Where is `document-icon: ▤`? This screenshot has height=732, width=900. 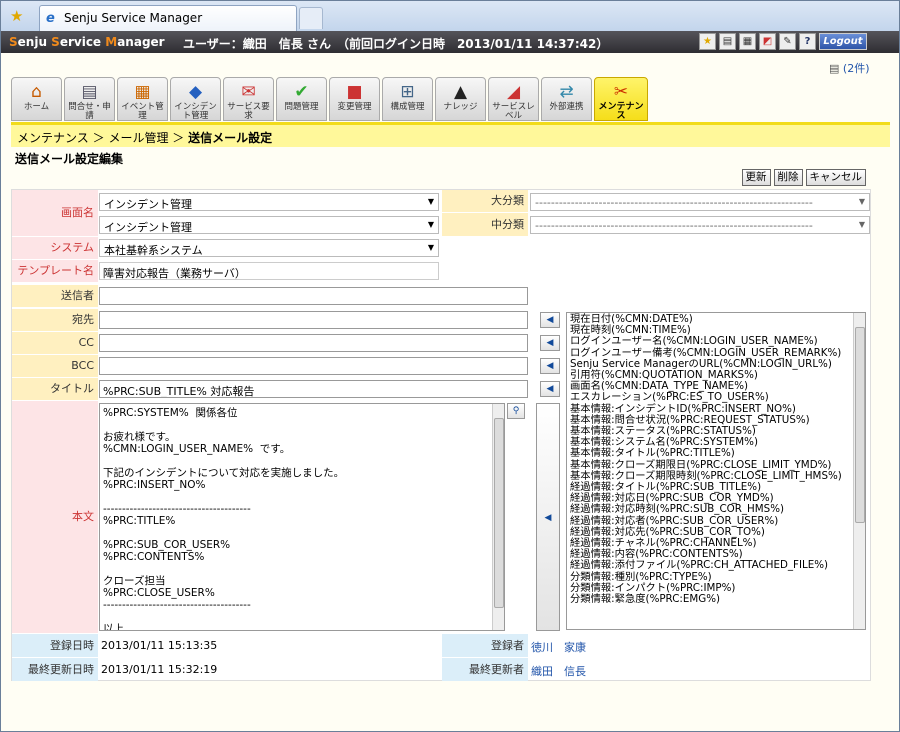
document-icon: ▤ is located at coordinates (834, 68).